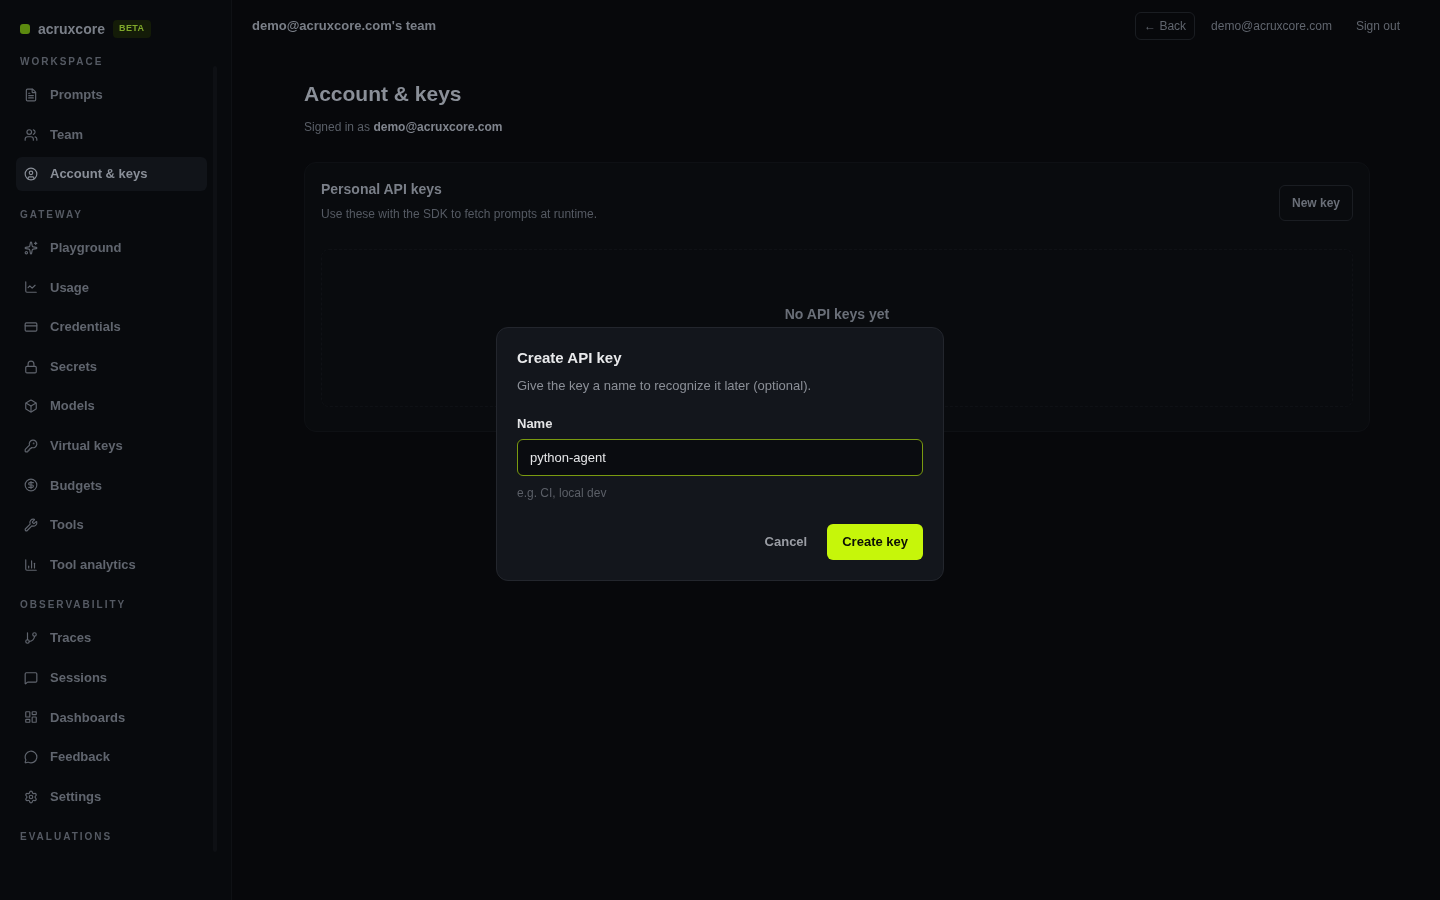 This screenshot has height=900, width=1440. Describe the element at coordinates (111, 485) in the screenshot. I see `nav-item: Budgets` at that location.